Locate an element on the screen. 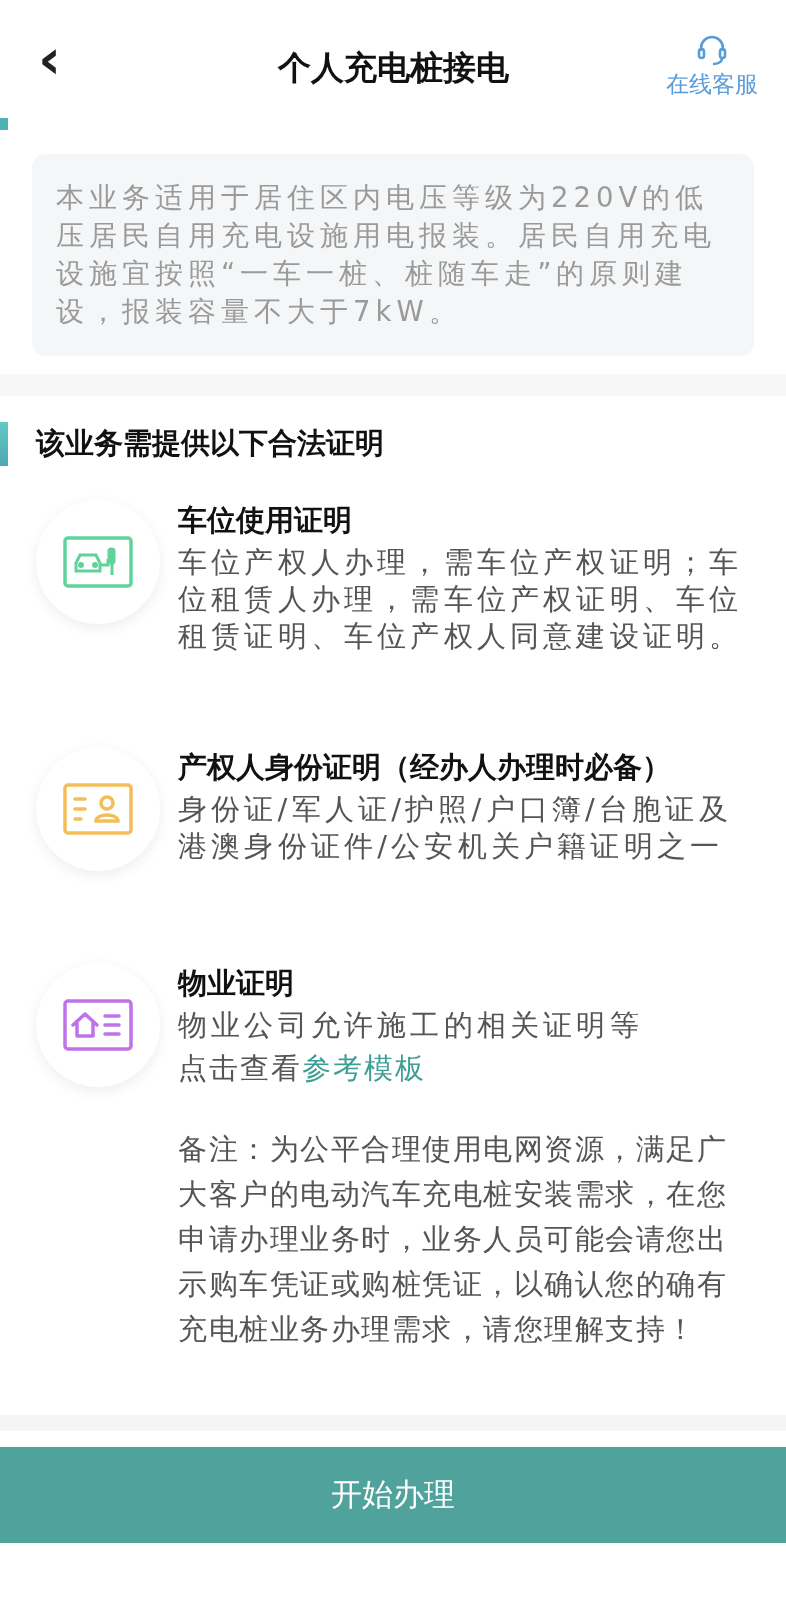  item-title: 产权人身份证明（经办人办理时必备） is located at coordinates (425, 767).